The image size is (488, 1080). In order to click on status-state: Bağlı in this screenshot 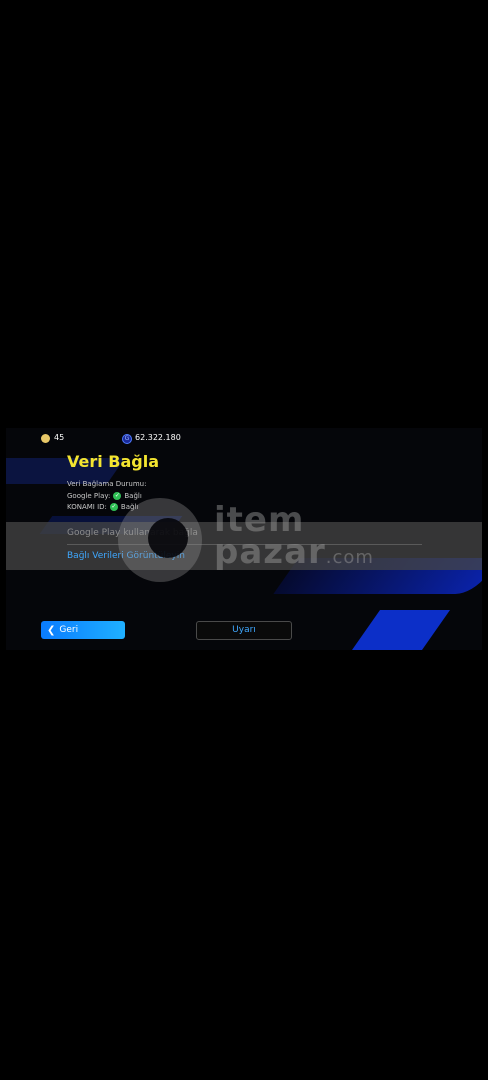, I will do `click(133, 496)`.